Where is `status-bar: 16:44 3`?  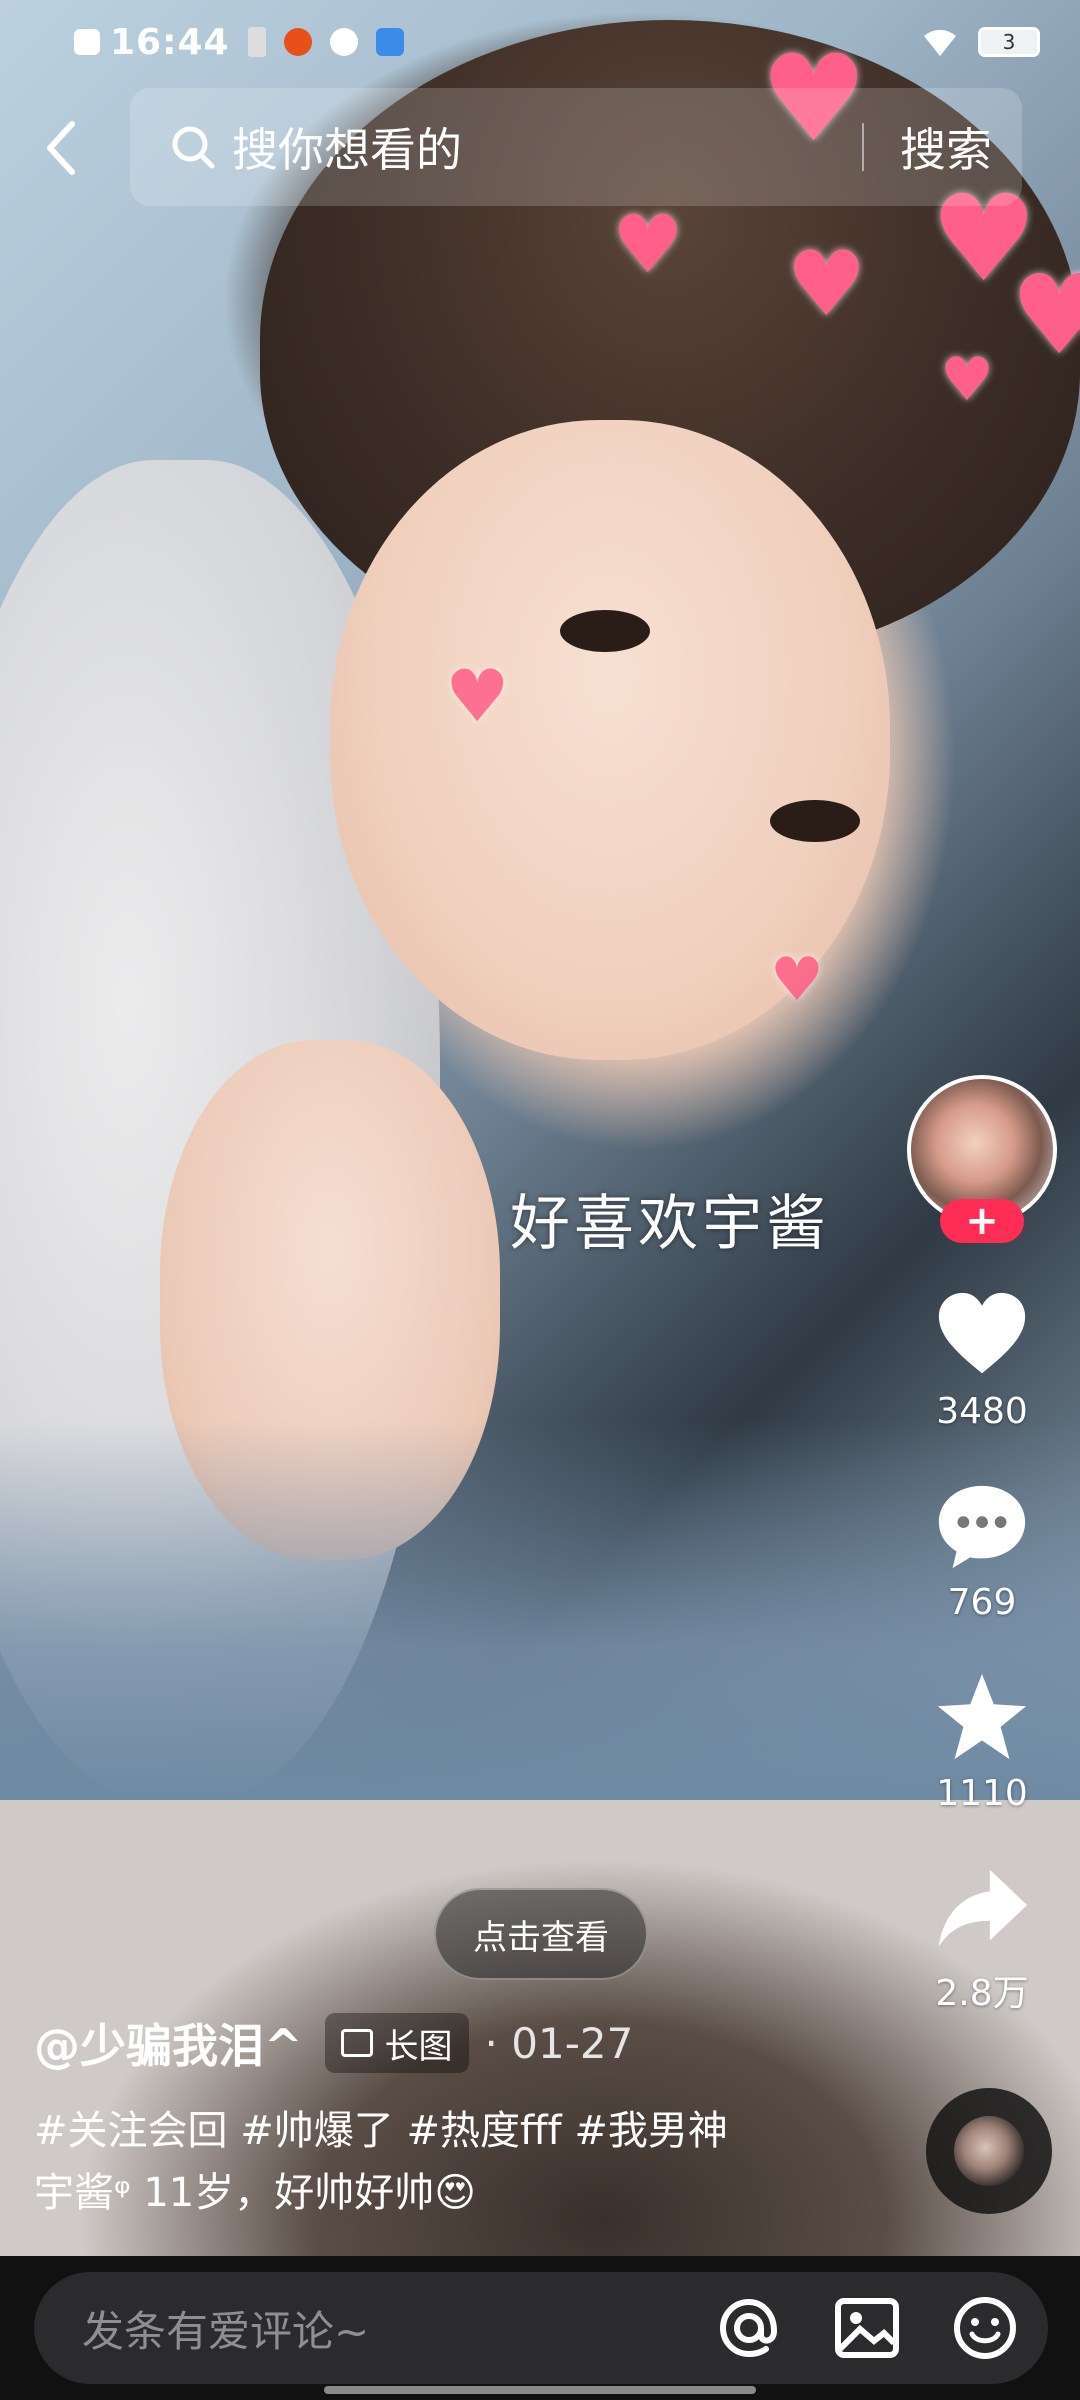
status-bar: 16:44 3 is located at coordinates (540, 42).